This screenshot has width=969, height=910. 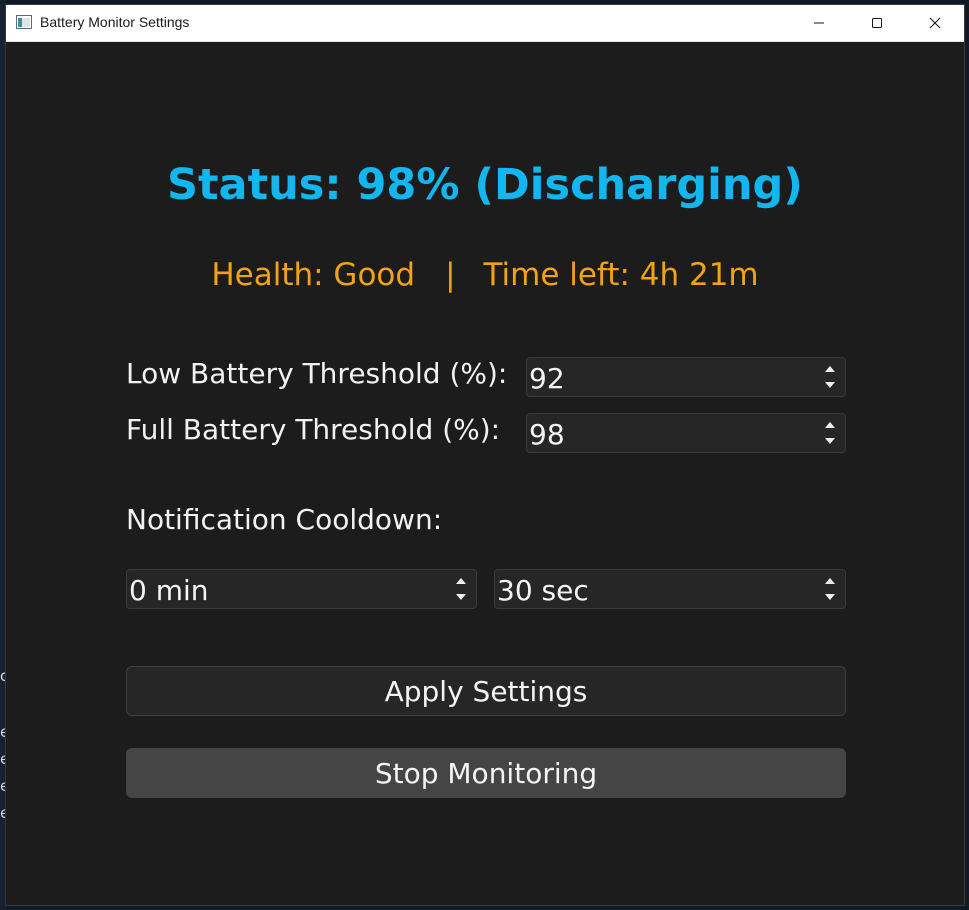 I want to click on full-threshold-value: 98, so click(x=547, y=435).